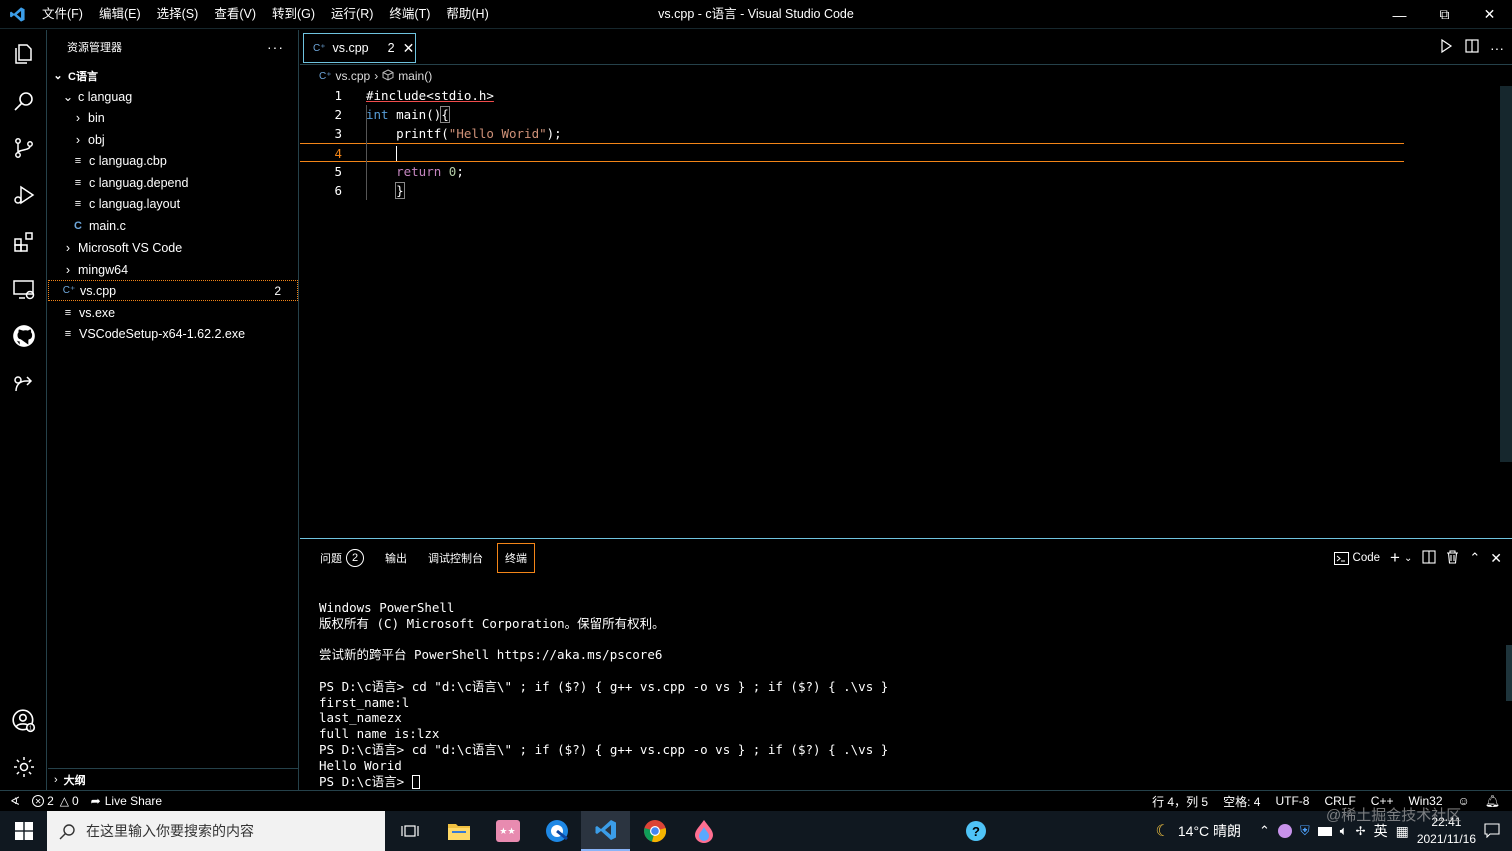  I want to click on run-debug-icon, so click(23, 194).